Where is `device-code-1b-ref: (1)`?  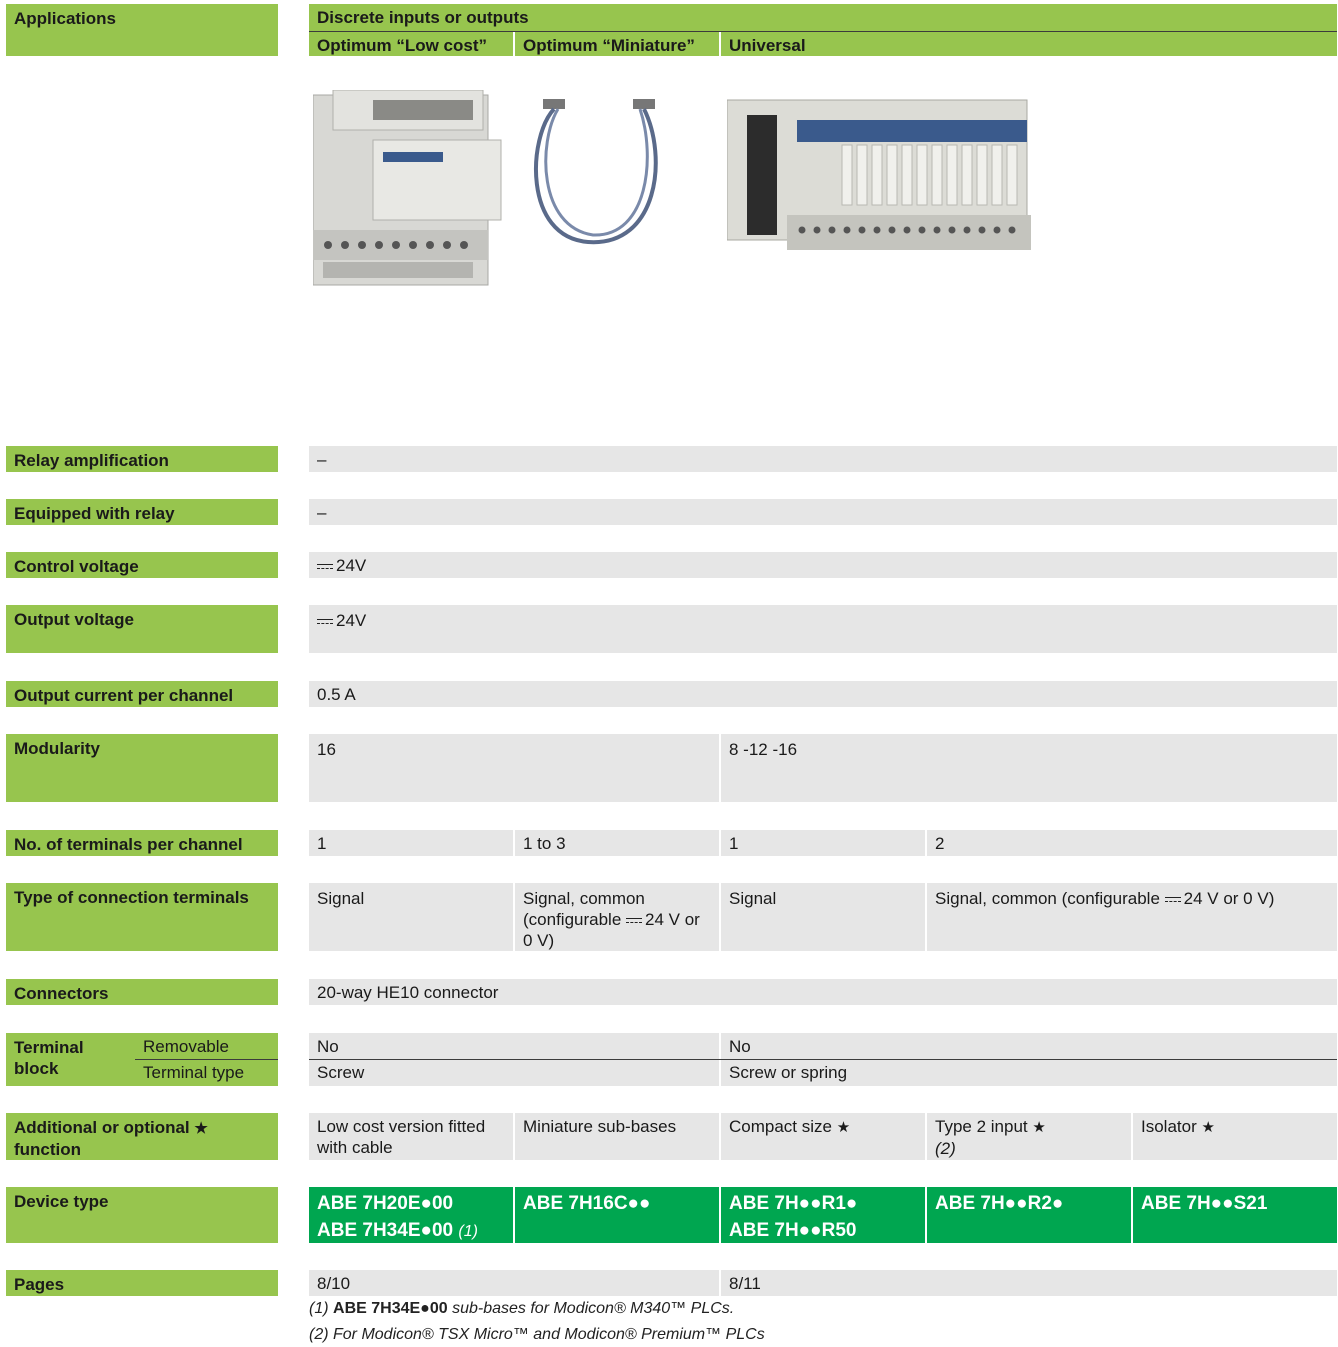 device-code-1b-ref: (1) is located at coordinates (468, 1231).